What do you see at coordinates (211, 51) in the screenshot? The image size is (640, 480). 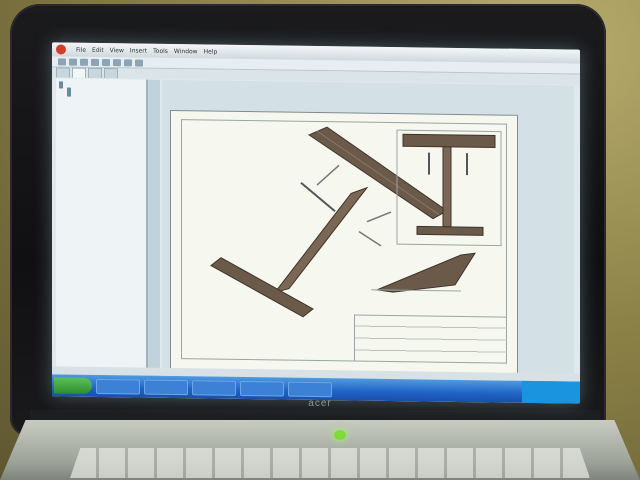 I see `menu-help: Help` at bounding box center [211, 51].